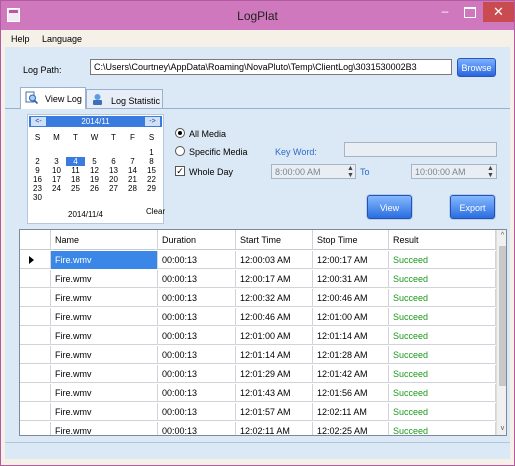 The image size is (515, 466). Describe the element at coordinates (94, 161) in the screenshot. I see `calendar-day: 5` at that location.